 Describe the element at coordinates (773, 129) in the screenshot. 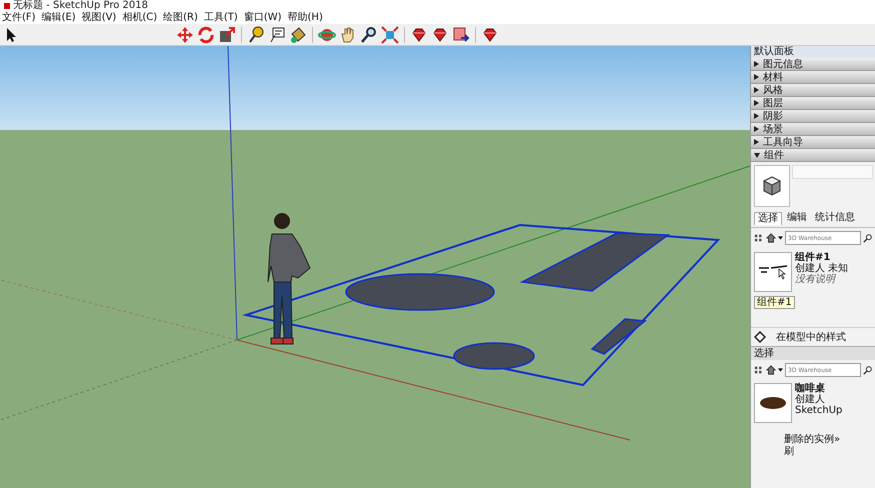

I see `section-label: 场景` at that location.